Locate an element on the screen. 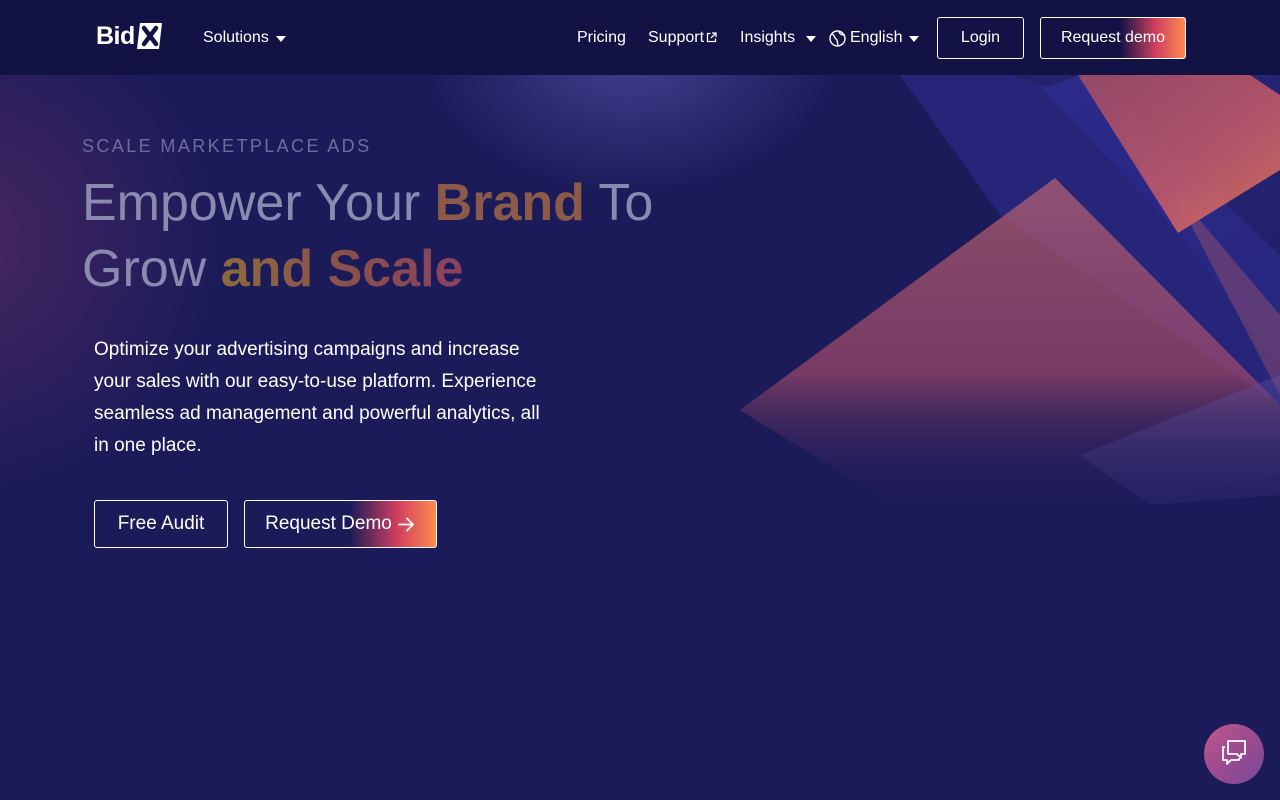  globe-icon is located at coordinates (837, 38).